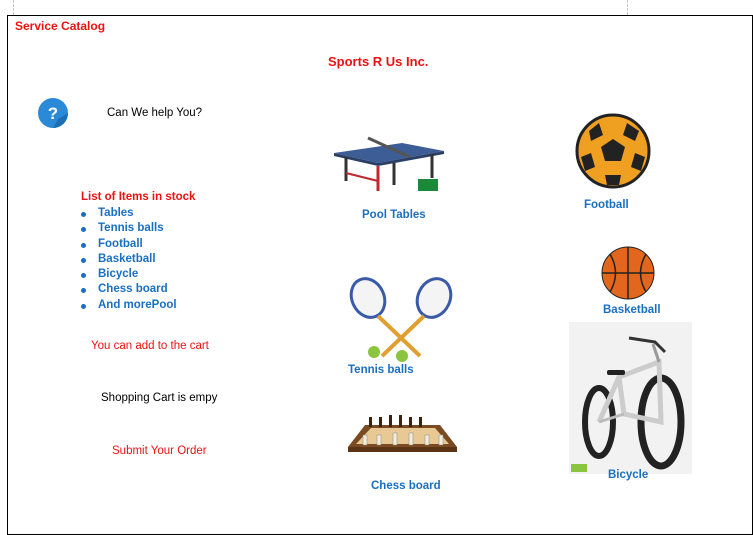  I want to click on window-title: Service Catalog, so click(60, 26).